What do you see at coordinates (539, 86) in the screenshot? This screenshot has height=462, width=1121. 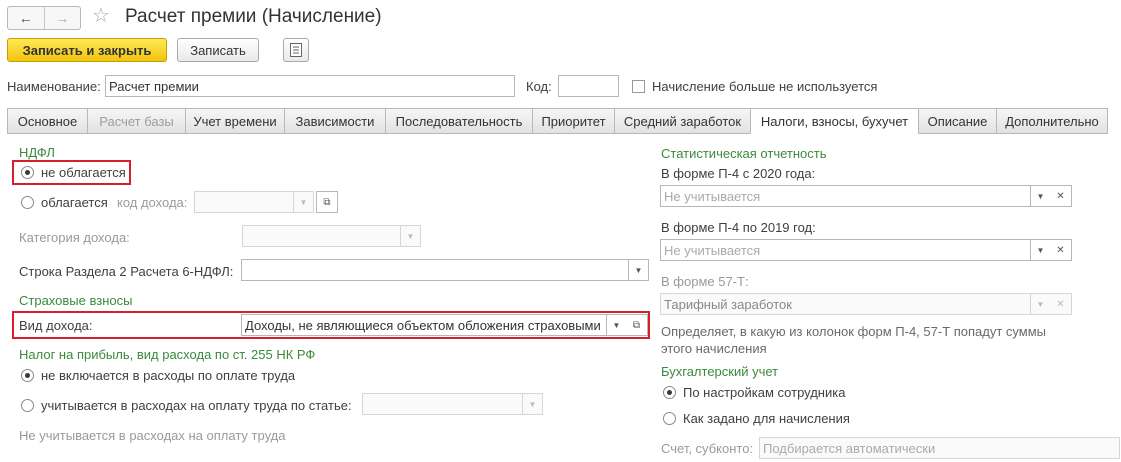 I see `code-label: Код:` at bounding box center [539, 86].